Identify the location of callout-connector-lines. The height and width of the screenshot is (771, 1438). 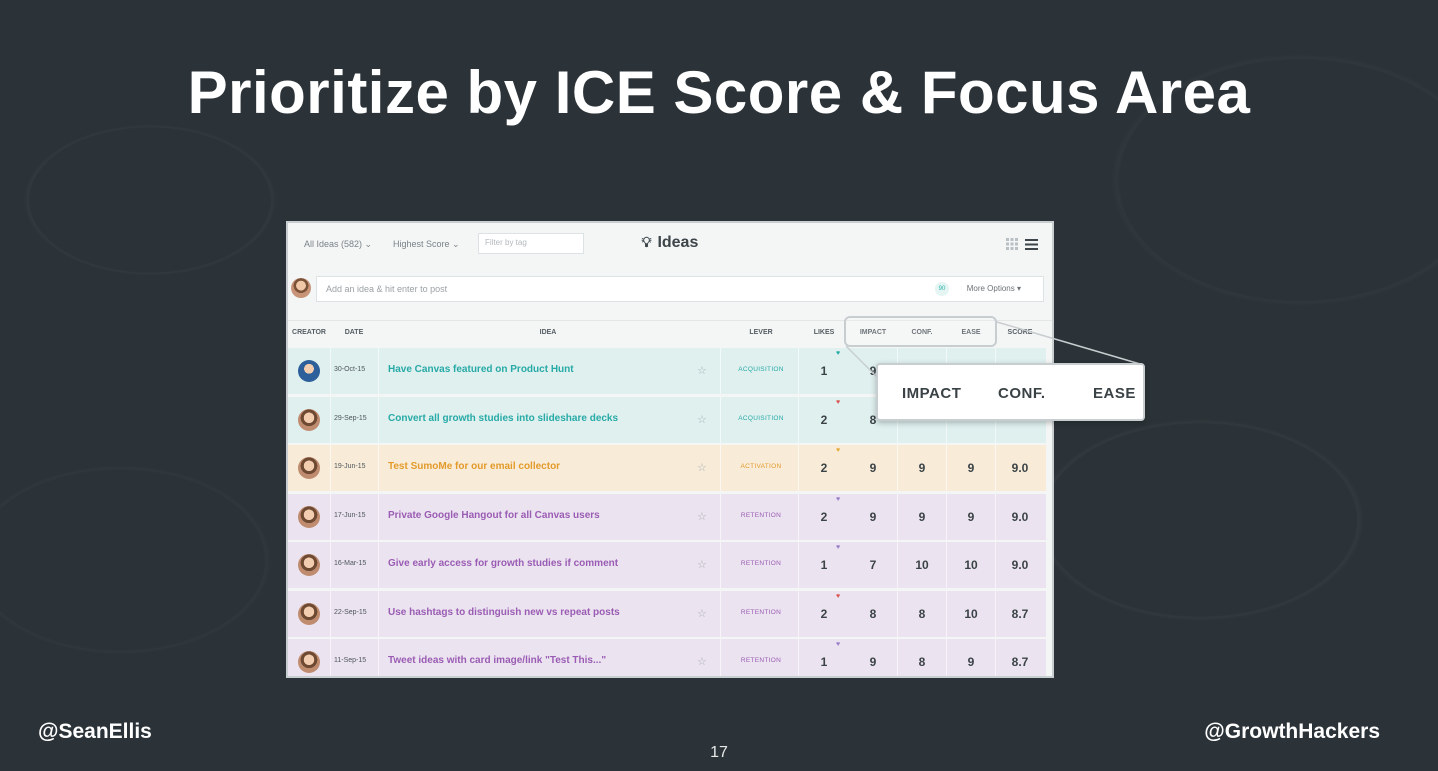
(993, 350).